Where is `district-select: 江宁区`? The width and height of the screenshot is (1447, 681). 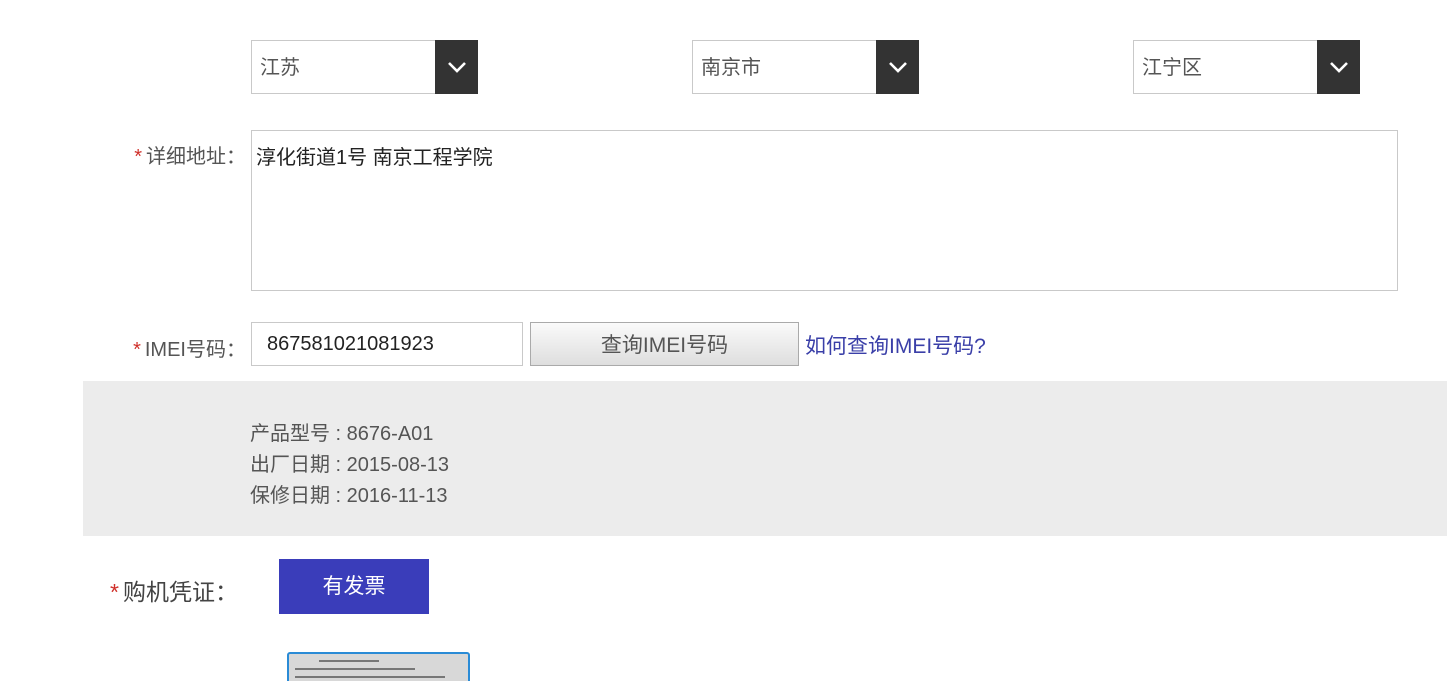 district-select: 江宁区 is located at coordinates (1246, 67).